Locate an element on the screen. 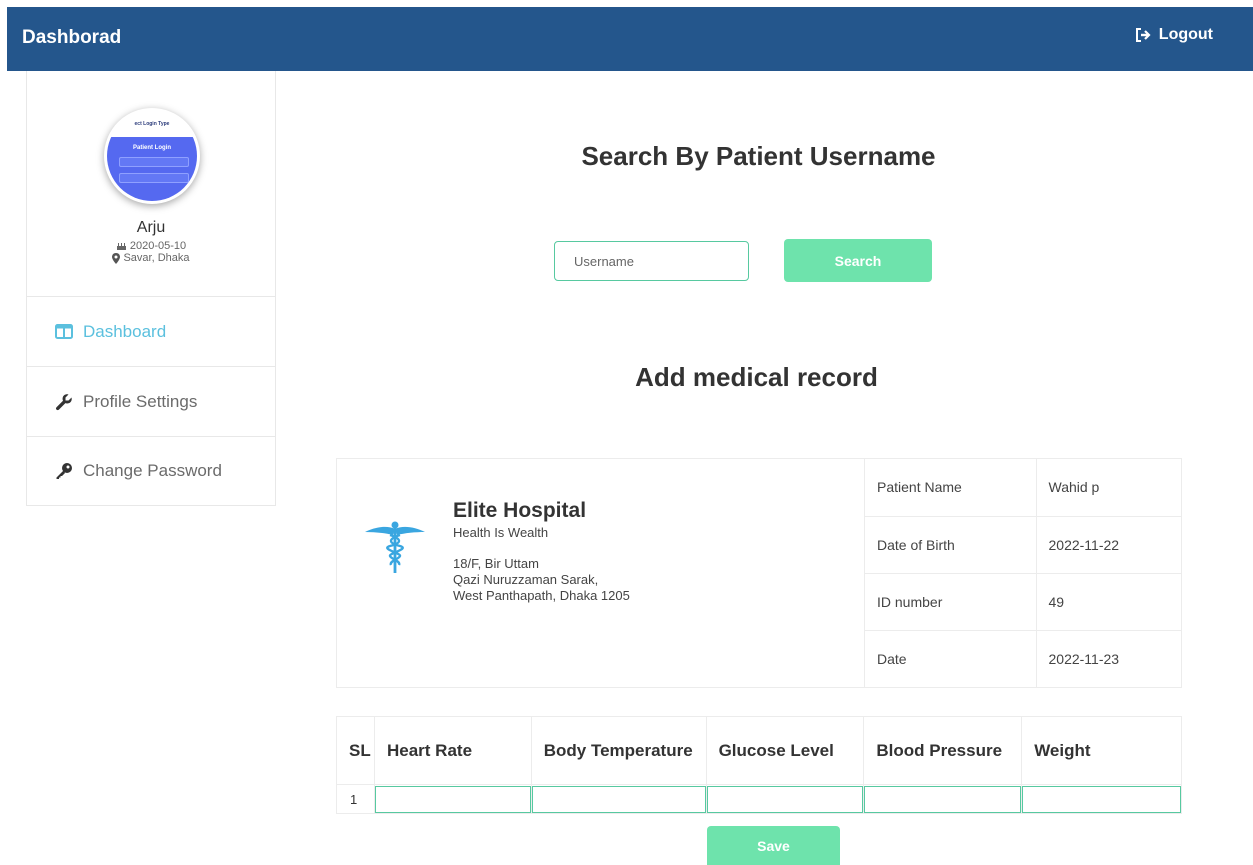 This screenshot has width=1253, height=865. sidebar-item-label: Change Password is located at coordinates (152, 470).